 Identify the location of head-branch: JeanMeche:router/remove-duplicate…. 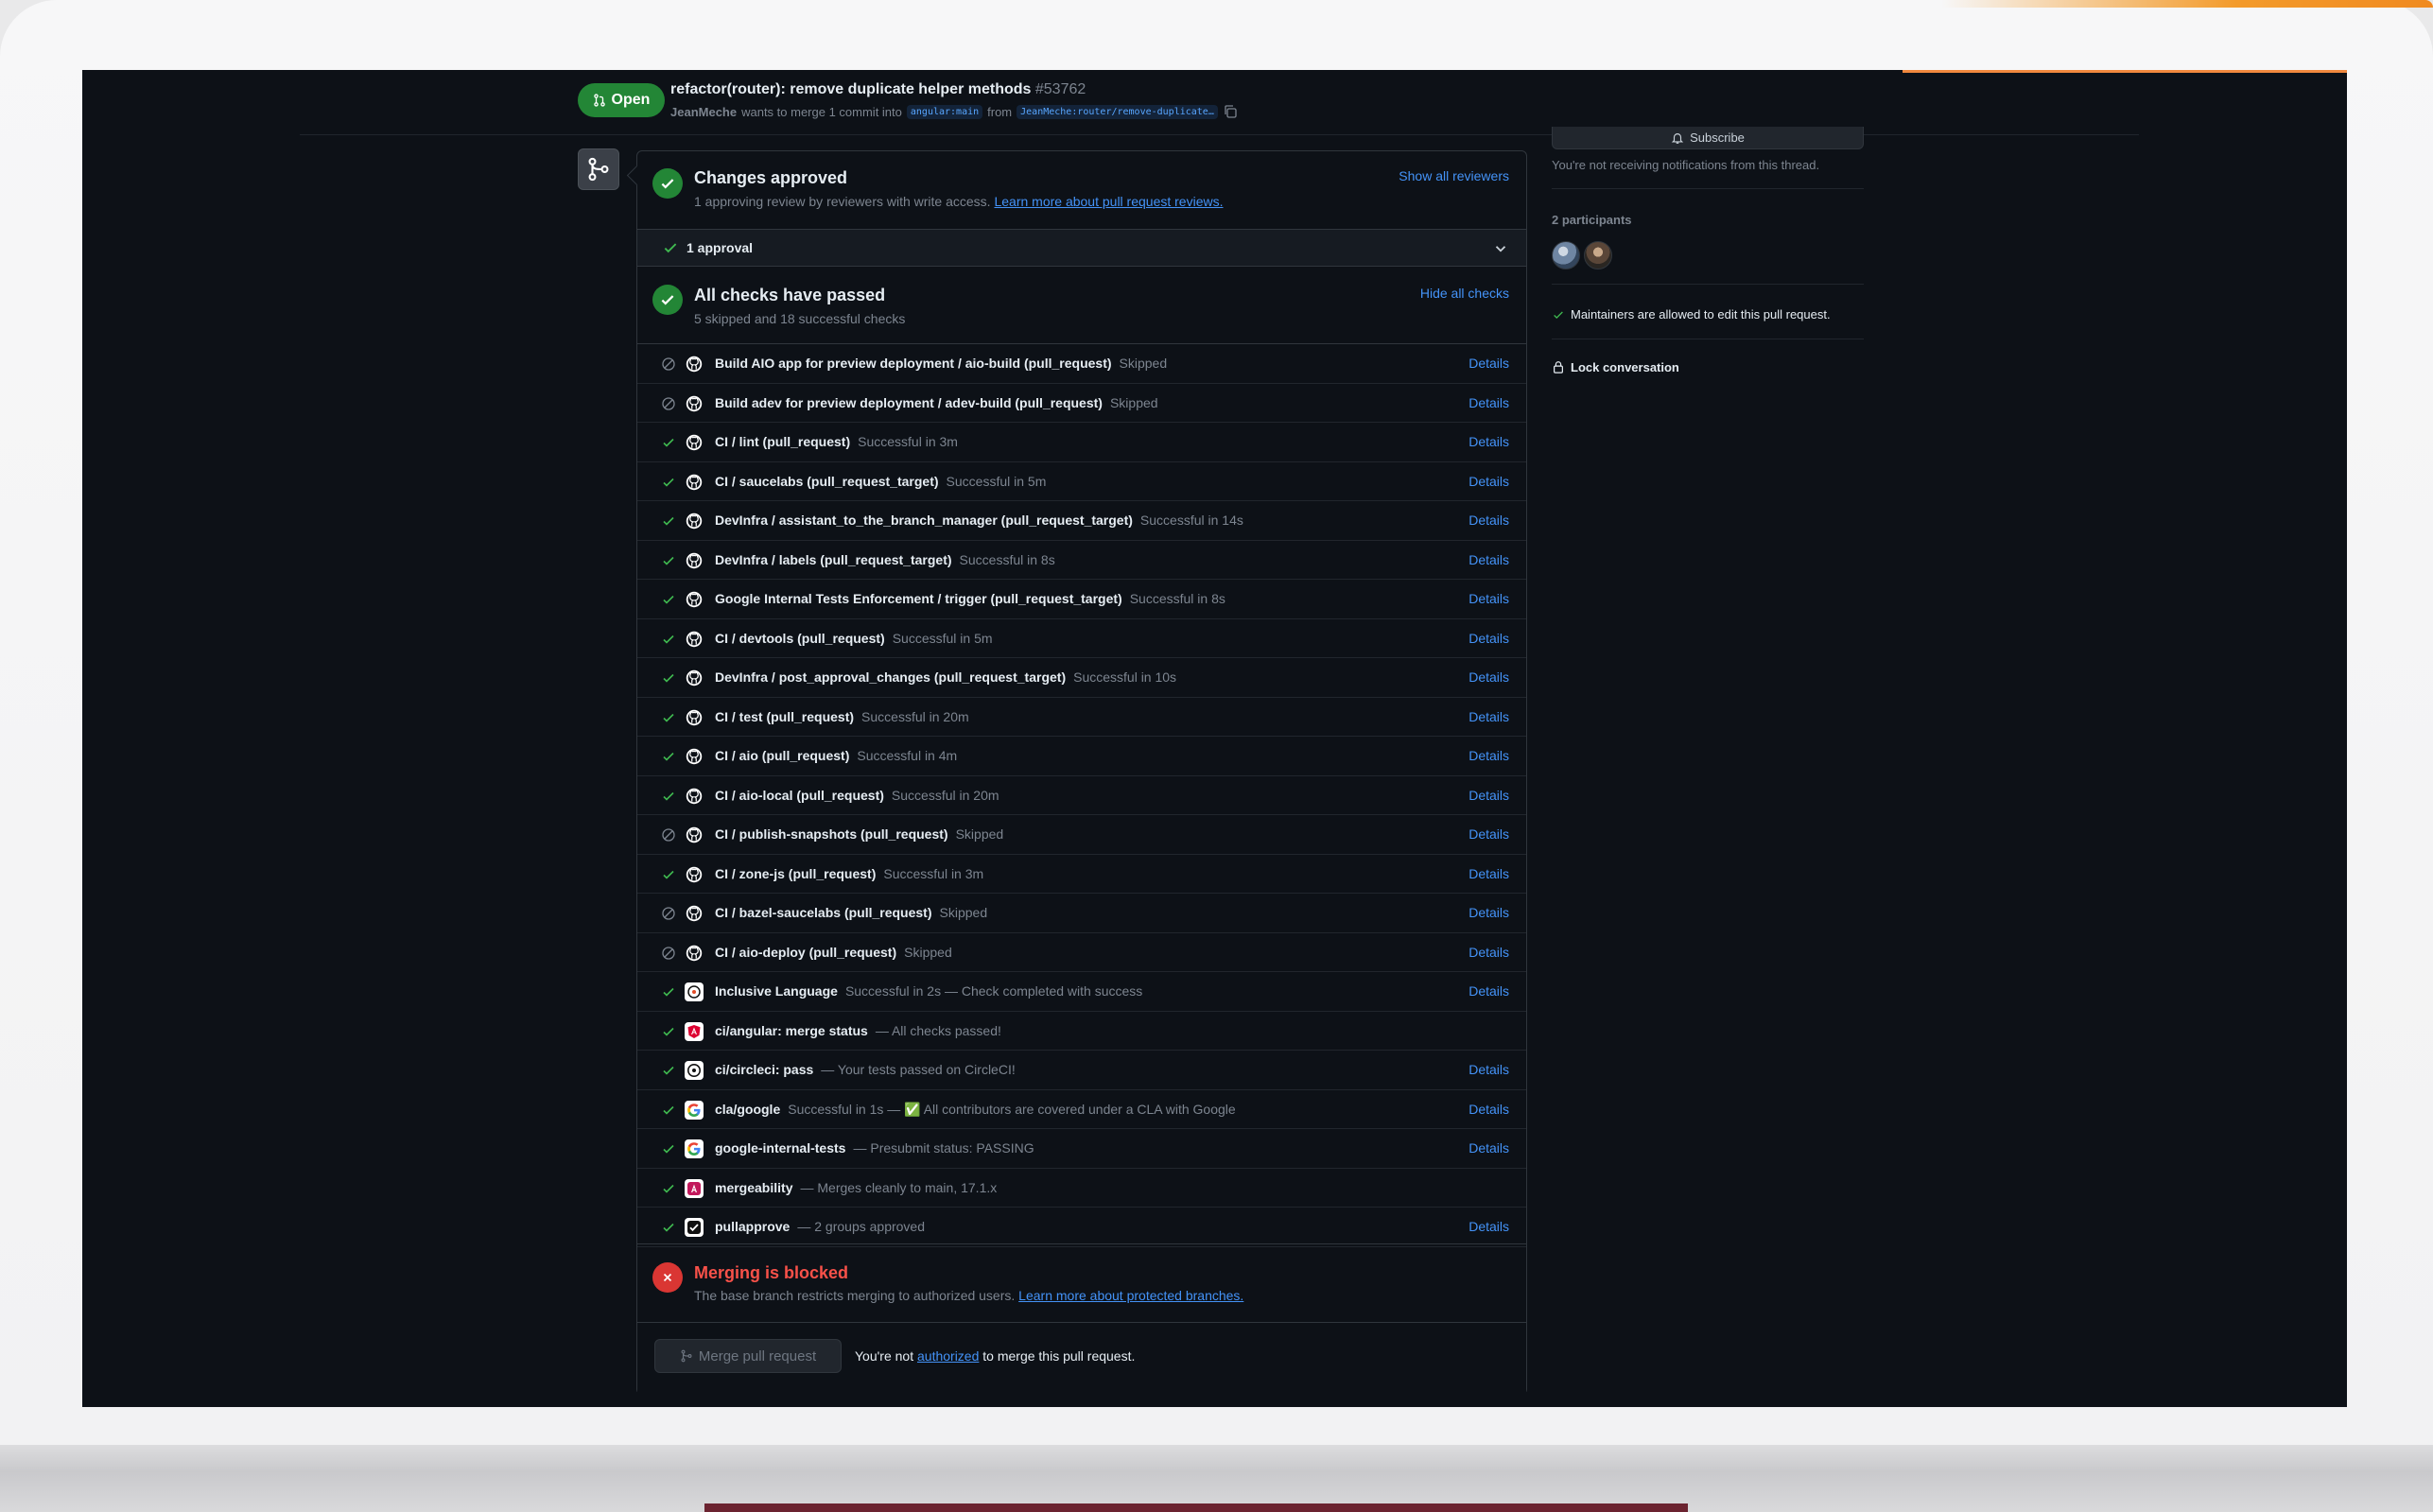
(1117, 111).